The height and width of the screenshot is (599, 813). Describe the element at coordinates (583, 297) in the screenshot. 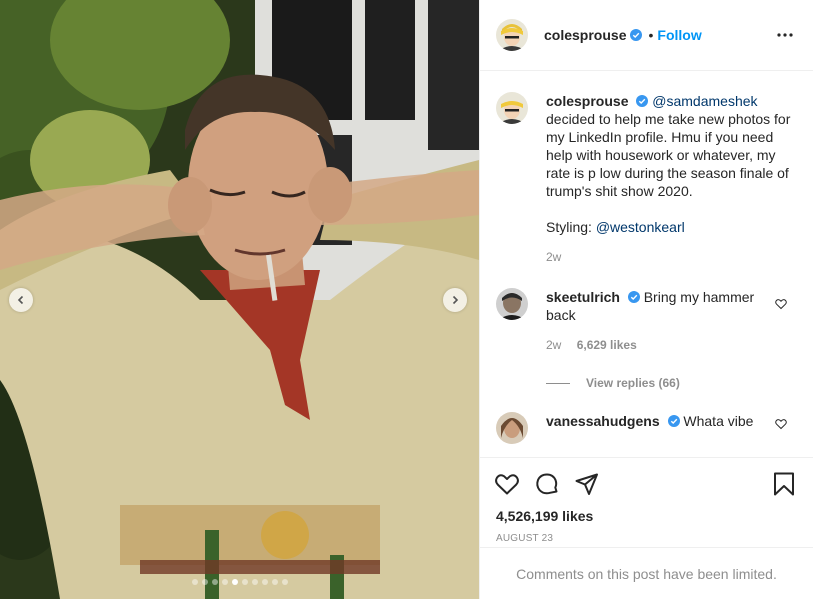

I see `commenter-username: skeetulrich` at that location.